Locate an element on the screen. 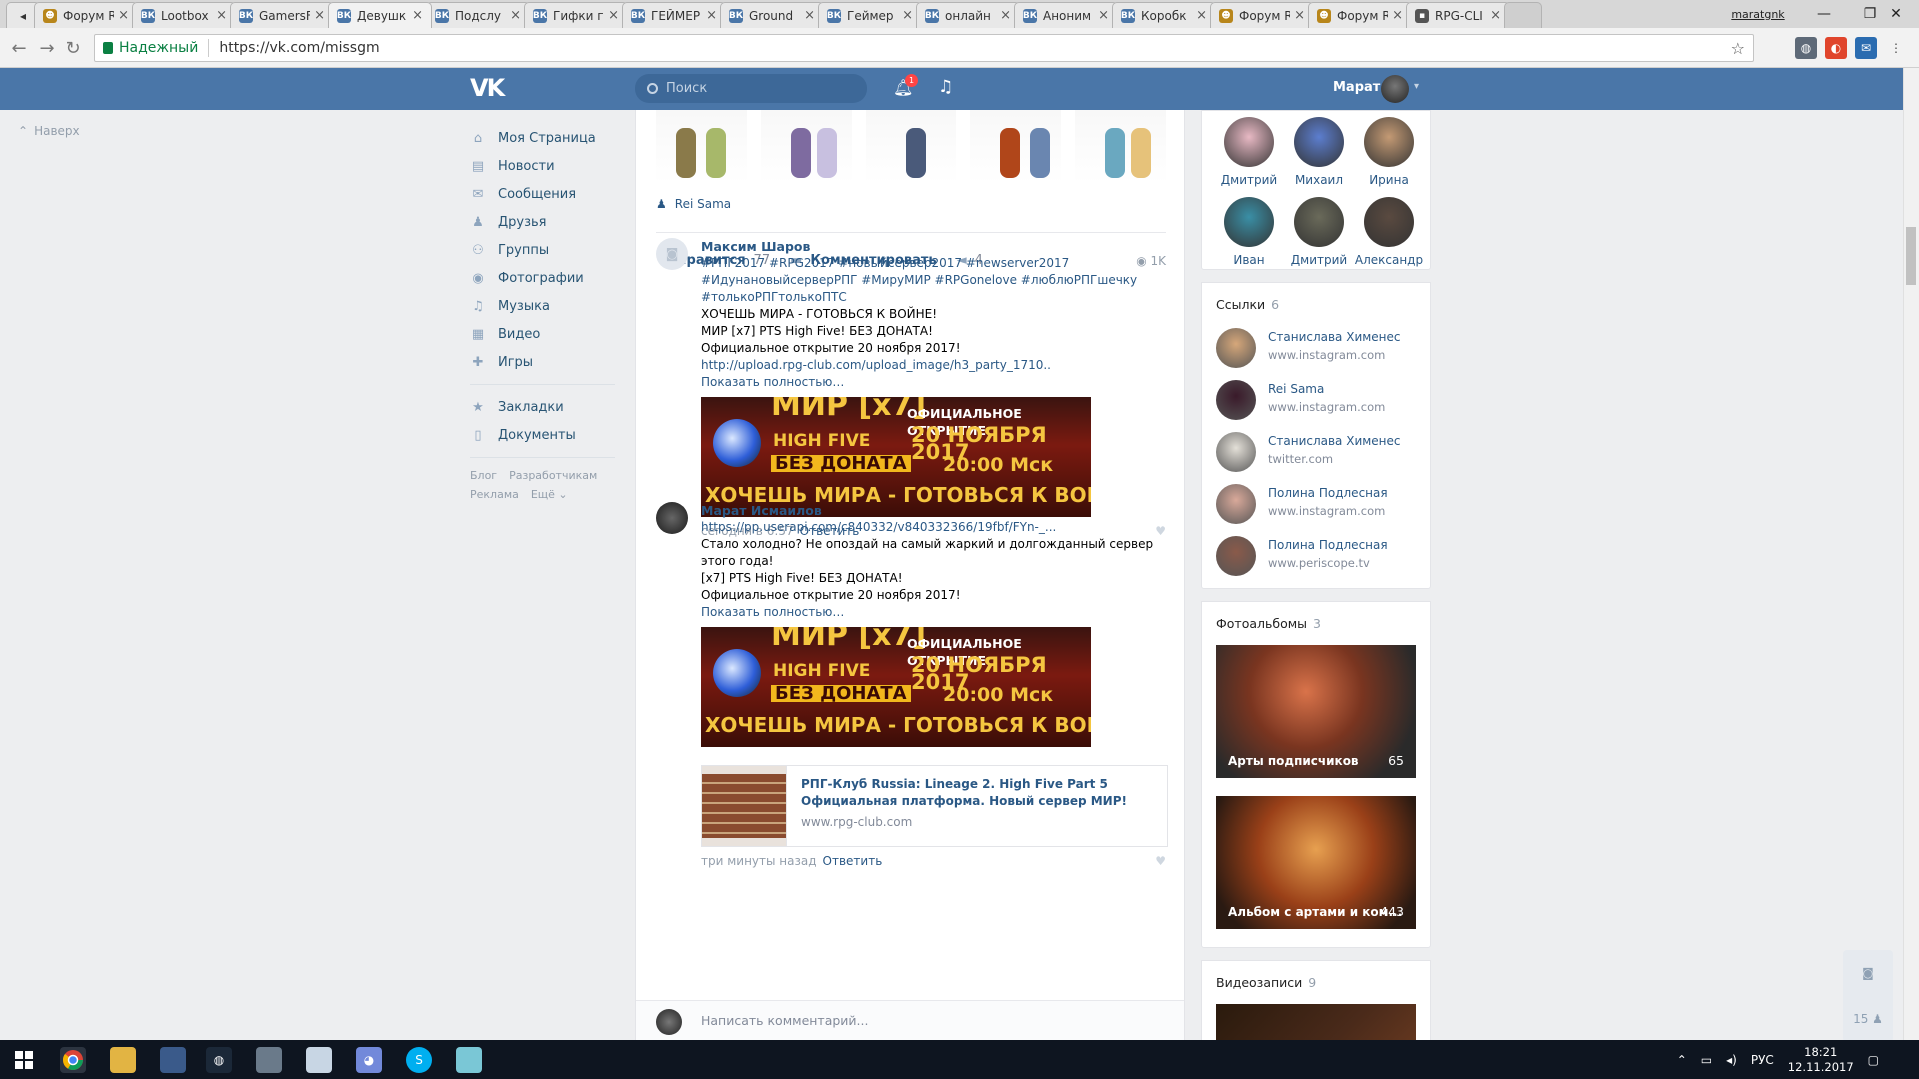 This screenshot has height=1079, width=1919. sidebar-item: ⚇ Группы is located at coordinates (545, 250).